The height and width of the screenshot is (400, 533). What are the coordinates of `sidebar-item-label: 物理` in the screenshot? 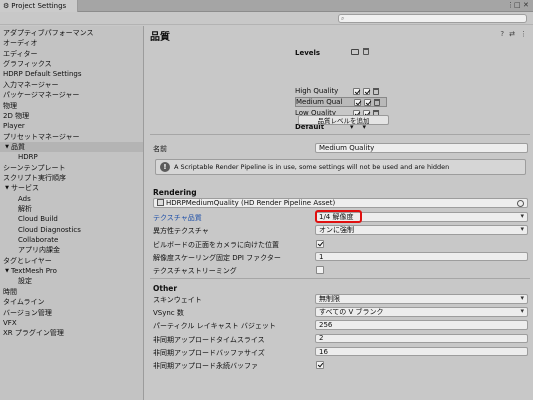 It's located at (10, 105).